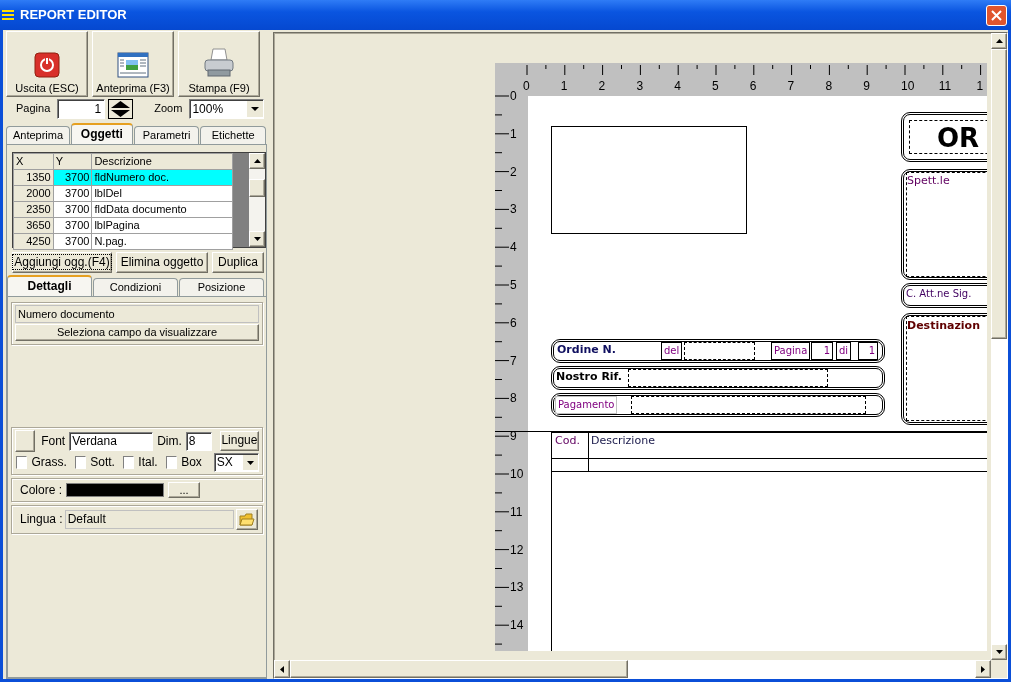 The width and height of the screenshot is (1011, 682). What do you see at coordinates (168, 109) in the screenshot?
I see `zoom-label: Zoom` at bounding box center [168, 109].